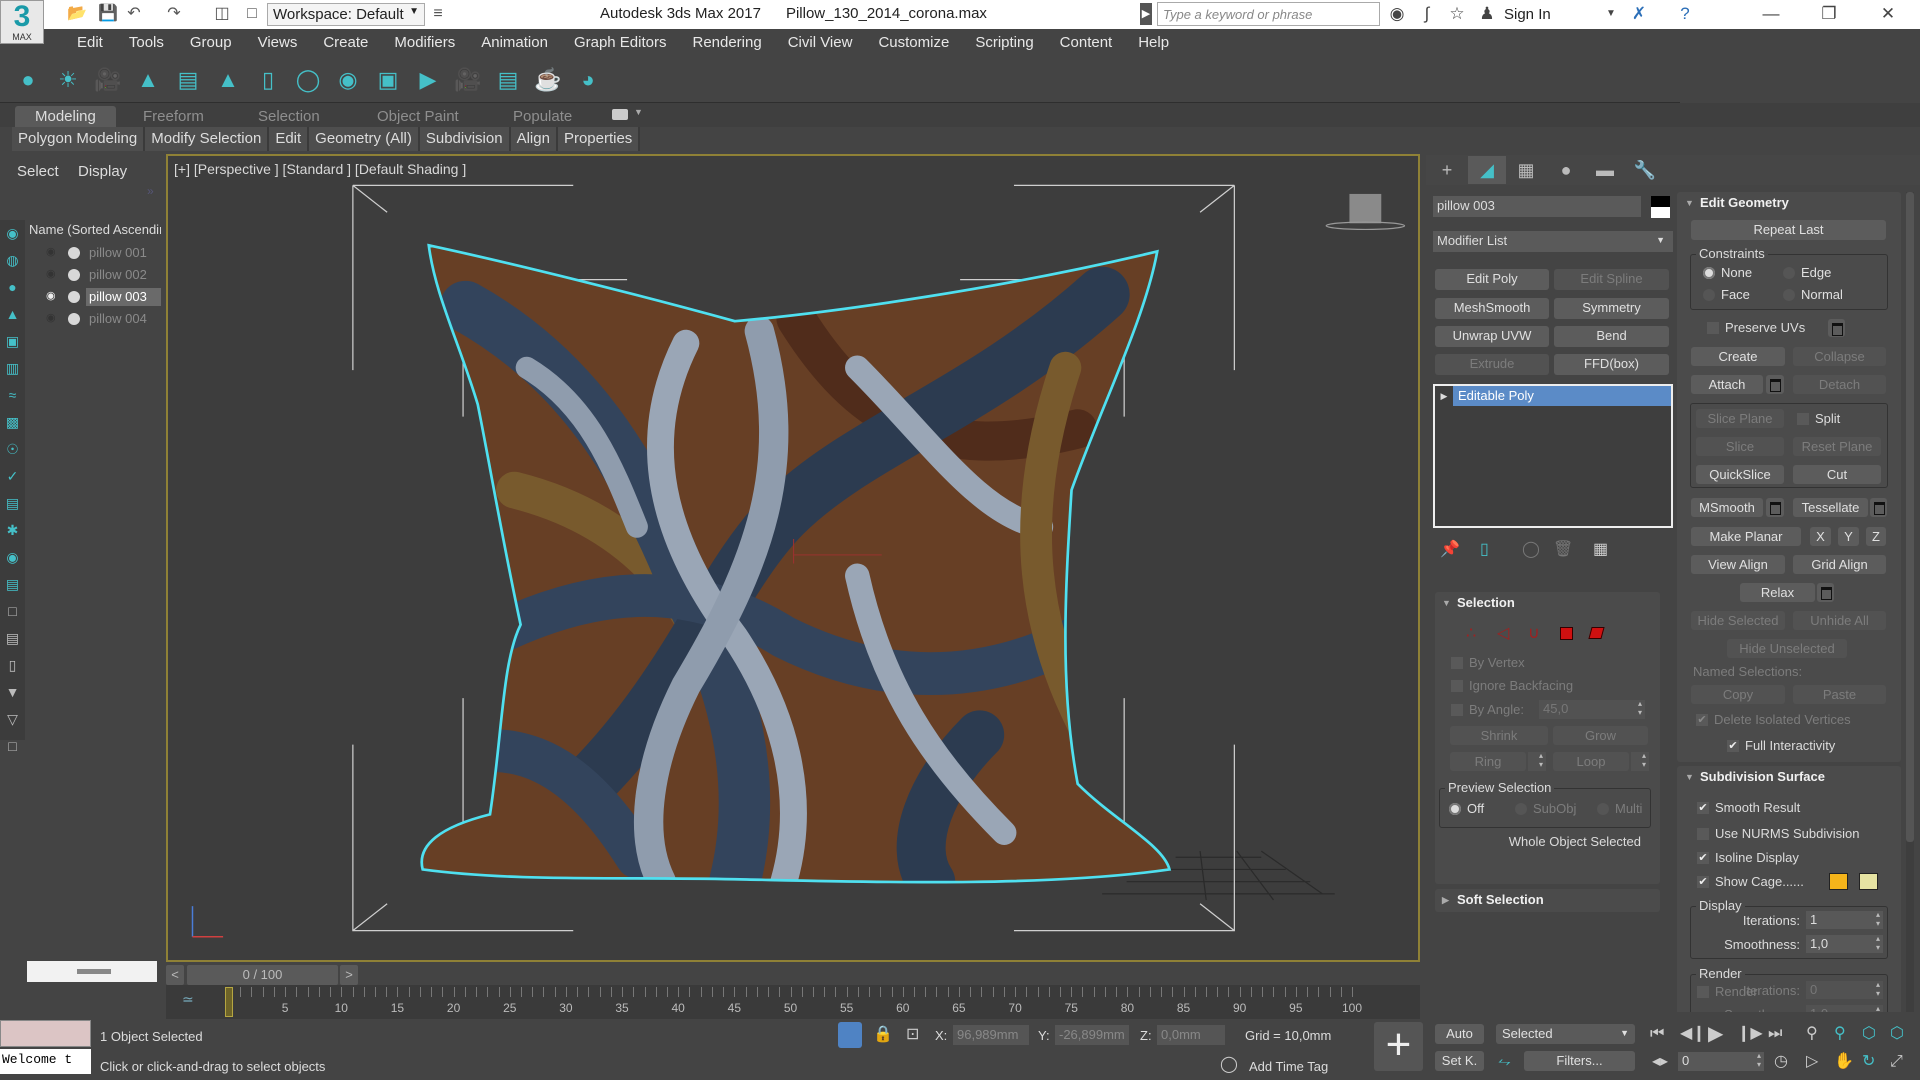 This screenshot has width=1920, height=1080. Describe the element at coordinates (79, 139) in the screenshot. I see `ribbon-panel-polygon-modeling: Polygon Modeling` at that location.